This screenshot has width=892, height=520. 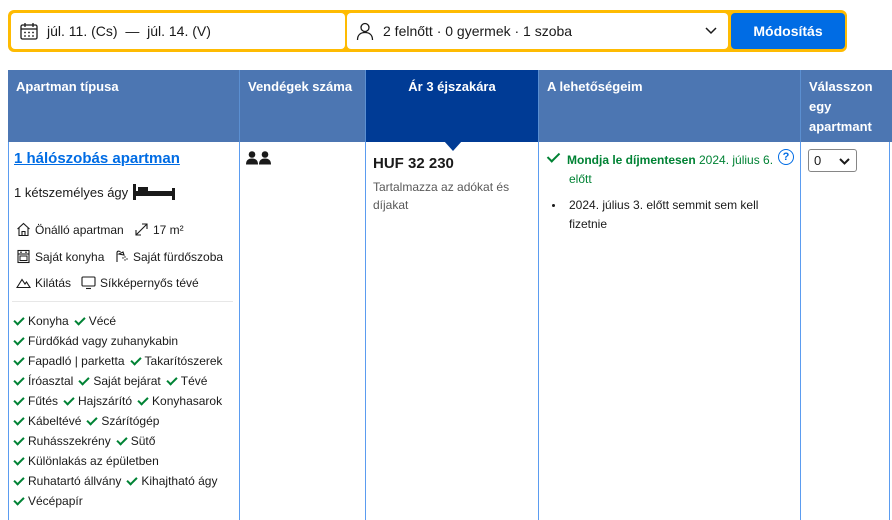 What do you see at coordinates (62, 441) in the screenshot?
I see `amenity-item: Ruhásszekrény` at bounding box center [62, 441].